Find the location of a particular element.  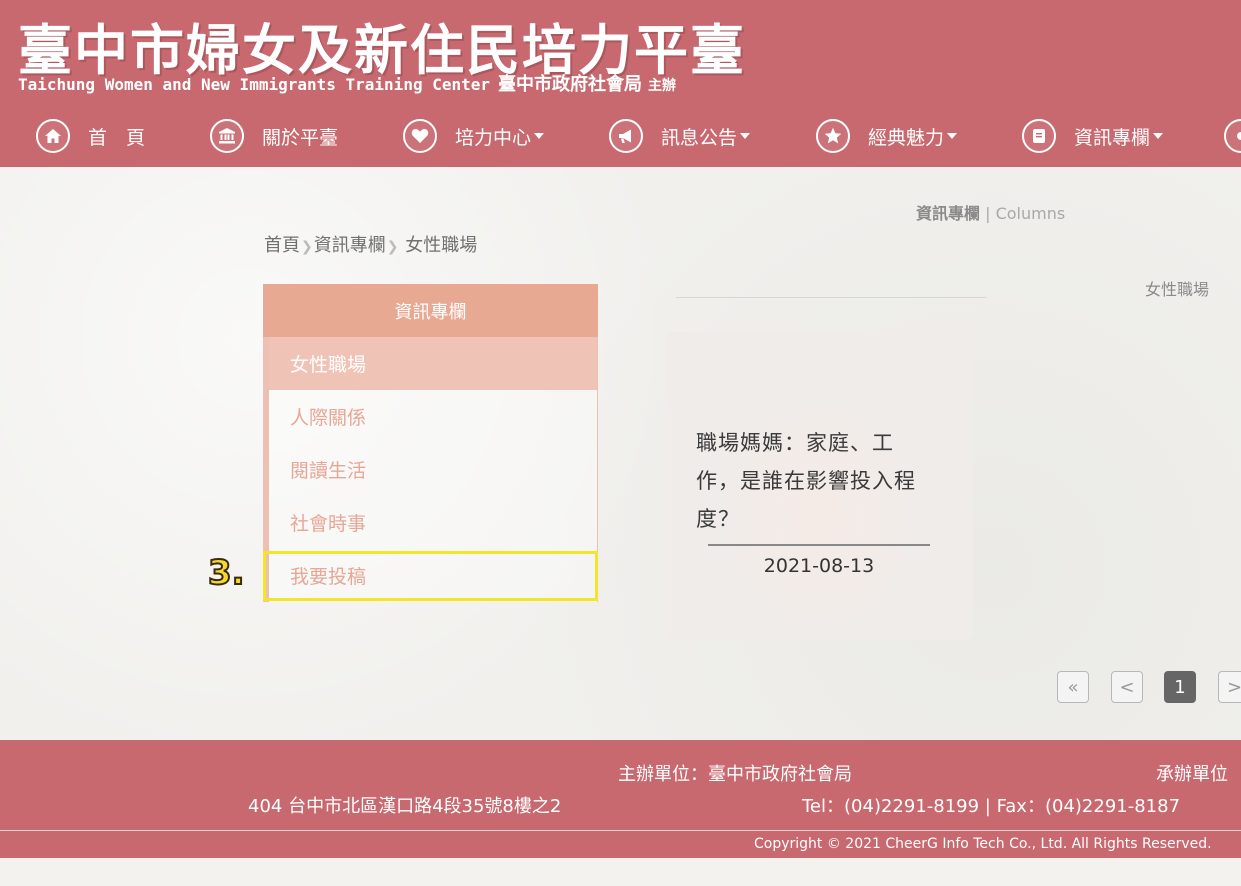

divider is located at coordinates (831, 297).